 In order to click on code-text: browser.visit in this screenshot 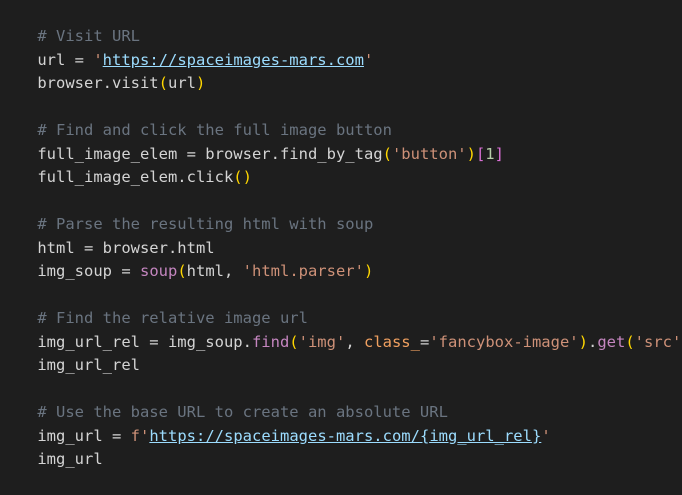, I will do `click(98, 83)`.